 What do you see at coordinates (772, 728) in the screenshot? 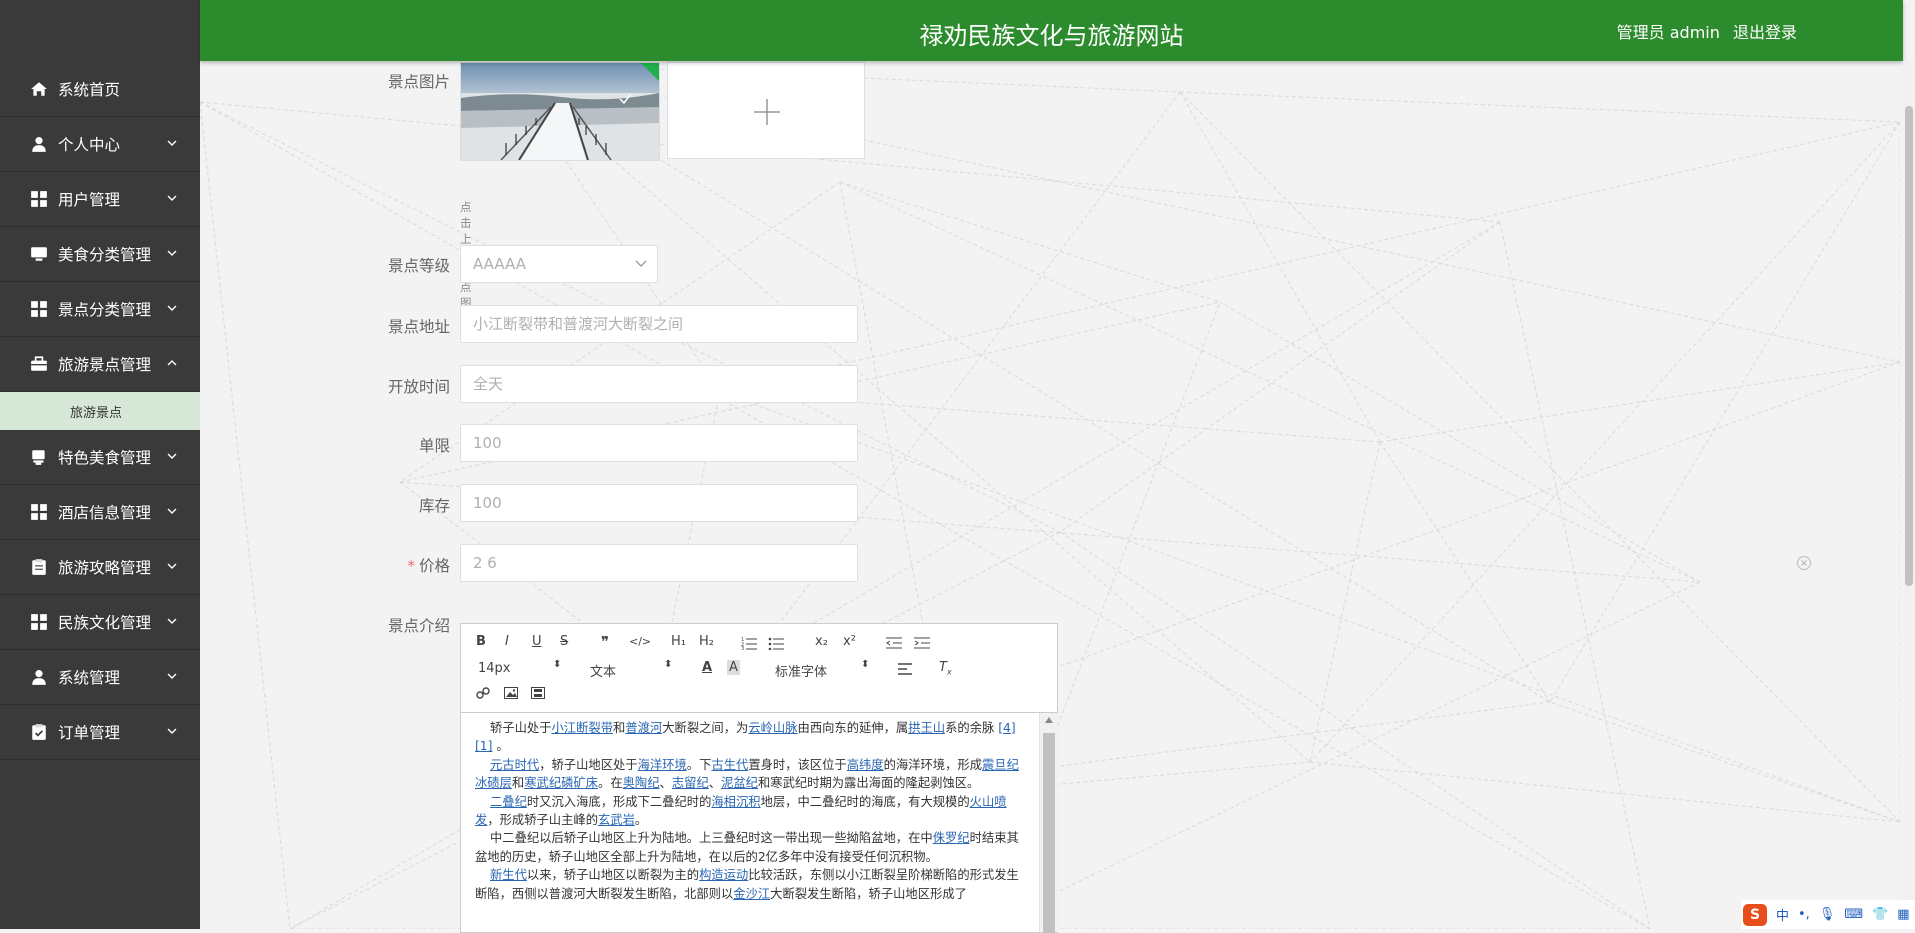
I see `editor-link: 云岭山脉` at bounding box center [772, 728].